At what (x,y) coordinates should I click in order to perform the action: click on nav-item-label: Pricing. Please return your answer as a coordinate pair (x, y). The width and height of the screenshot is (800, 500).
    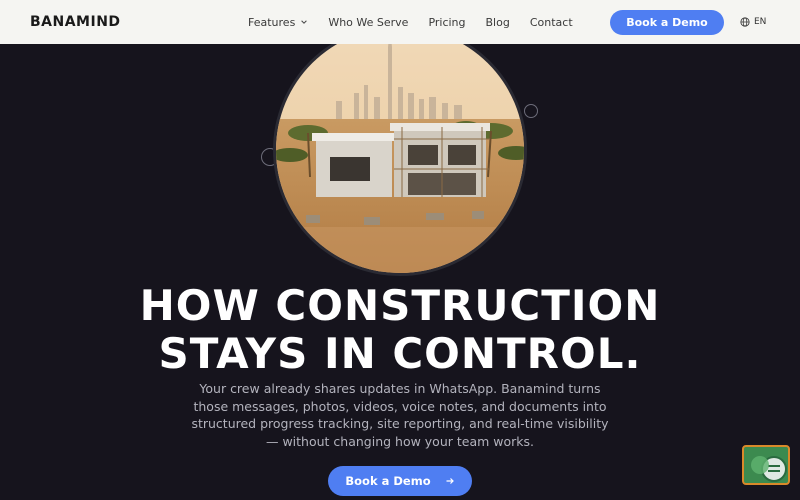
    Looking at the image, I should click on (447, 22).